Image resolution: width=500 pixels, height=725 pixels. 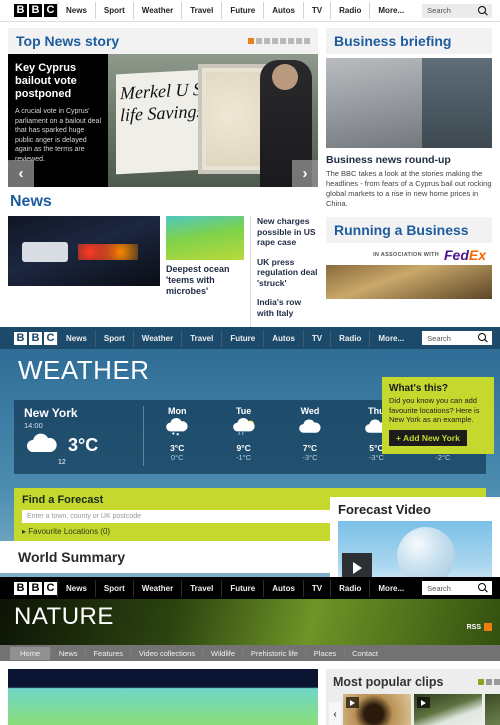 I want to click on subnav-item-prehistoric-life: Prehistoric life, so click(x=274, y=653).